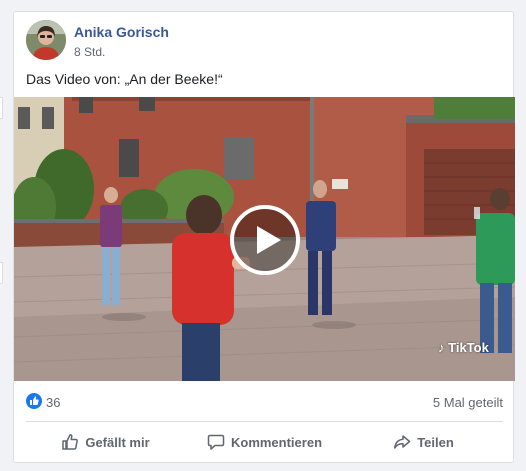 The height and width of the screenshot is (471, 526). I want to click on author-name: Anika Gorisch, so click(121, 32).